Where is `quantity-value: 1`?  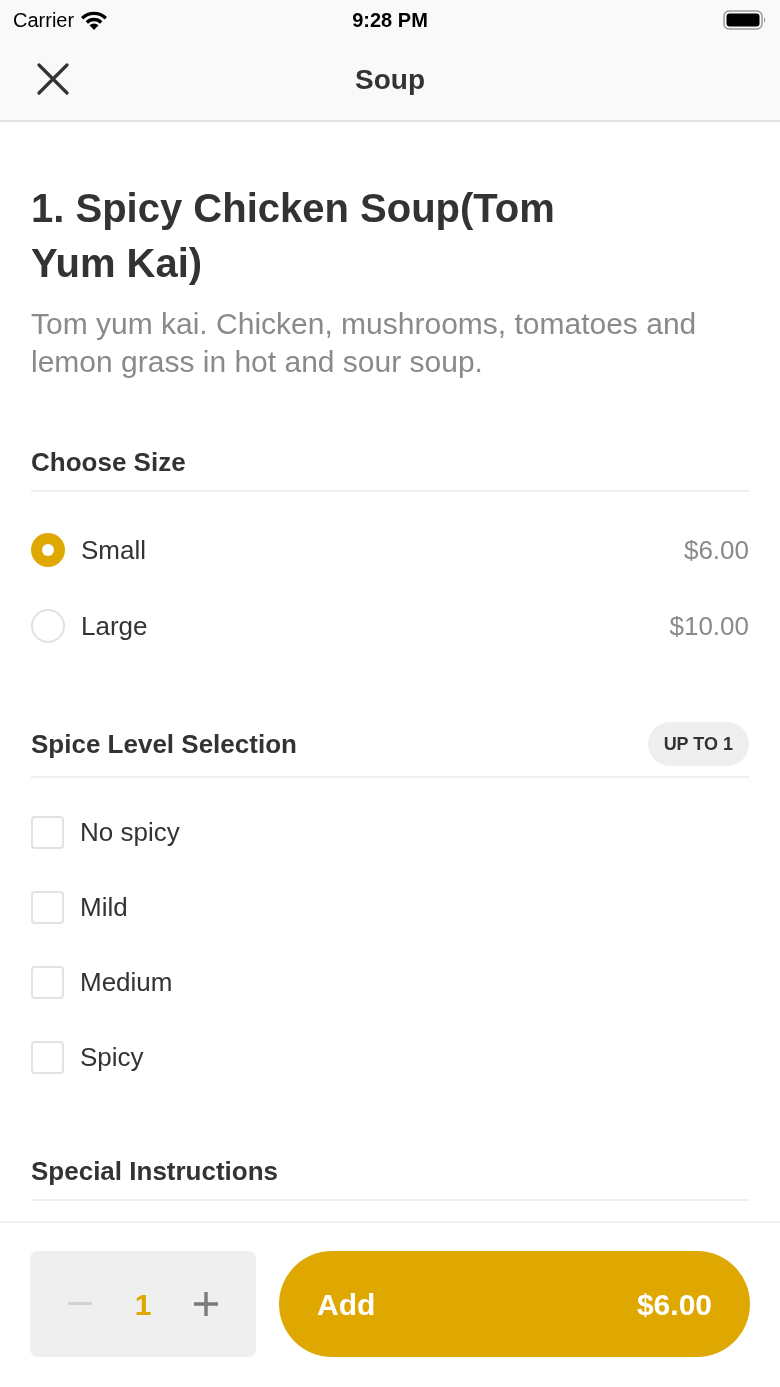
quantity-value: 1 is located at coordinates (143, 1304).